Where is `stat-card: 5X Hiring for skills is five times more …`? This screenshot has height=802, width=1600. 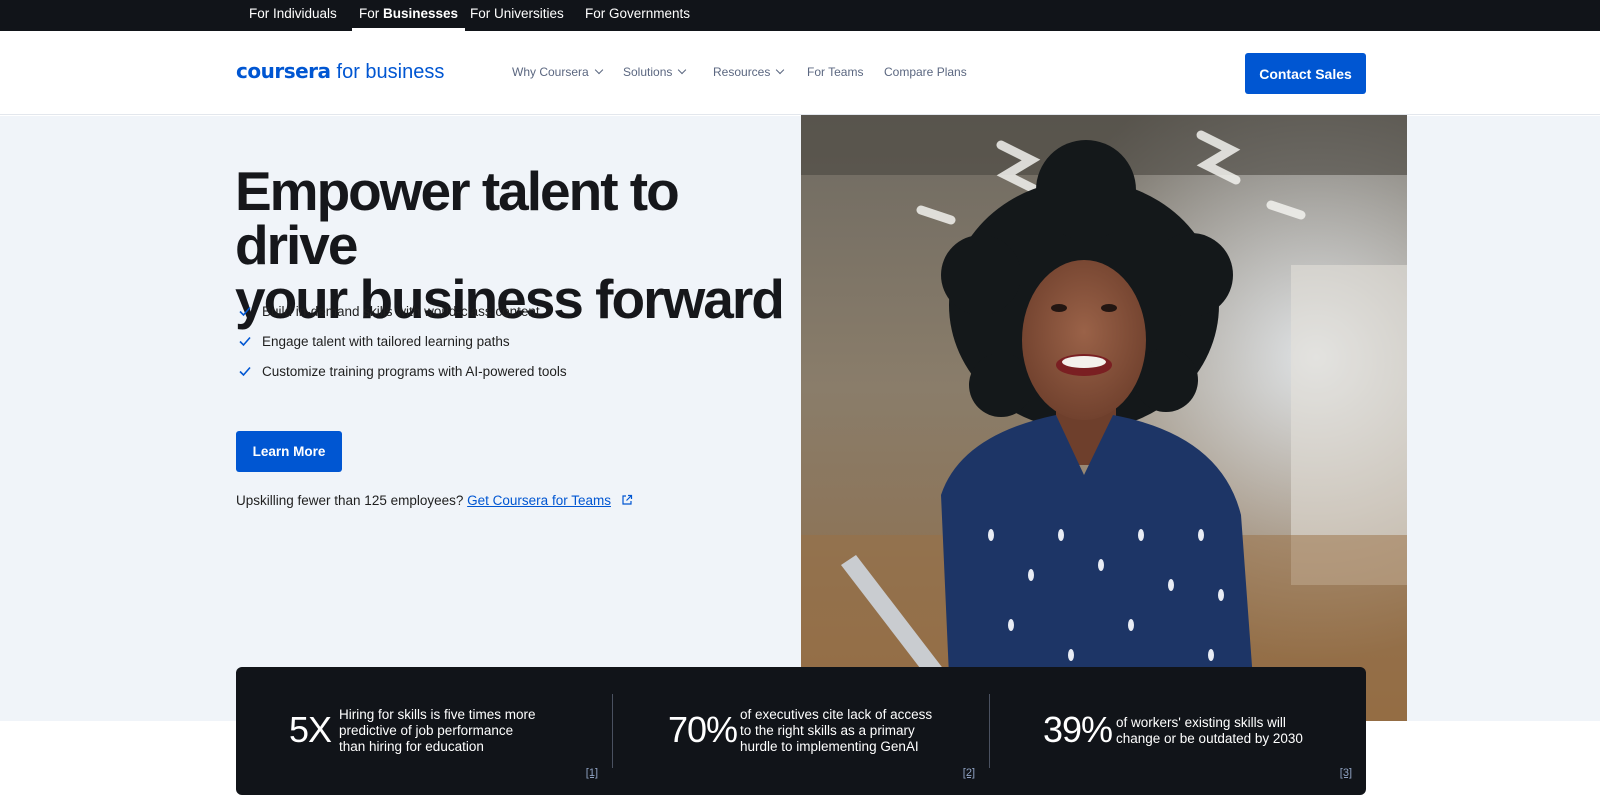 stat-card: 5X Hiring for skills is five times more … is located at coordinates (424, 731).